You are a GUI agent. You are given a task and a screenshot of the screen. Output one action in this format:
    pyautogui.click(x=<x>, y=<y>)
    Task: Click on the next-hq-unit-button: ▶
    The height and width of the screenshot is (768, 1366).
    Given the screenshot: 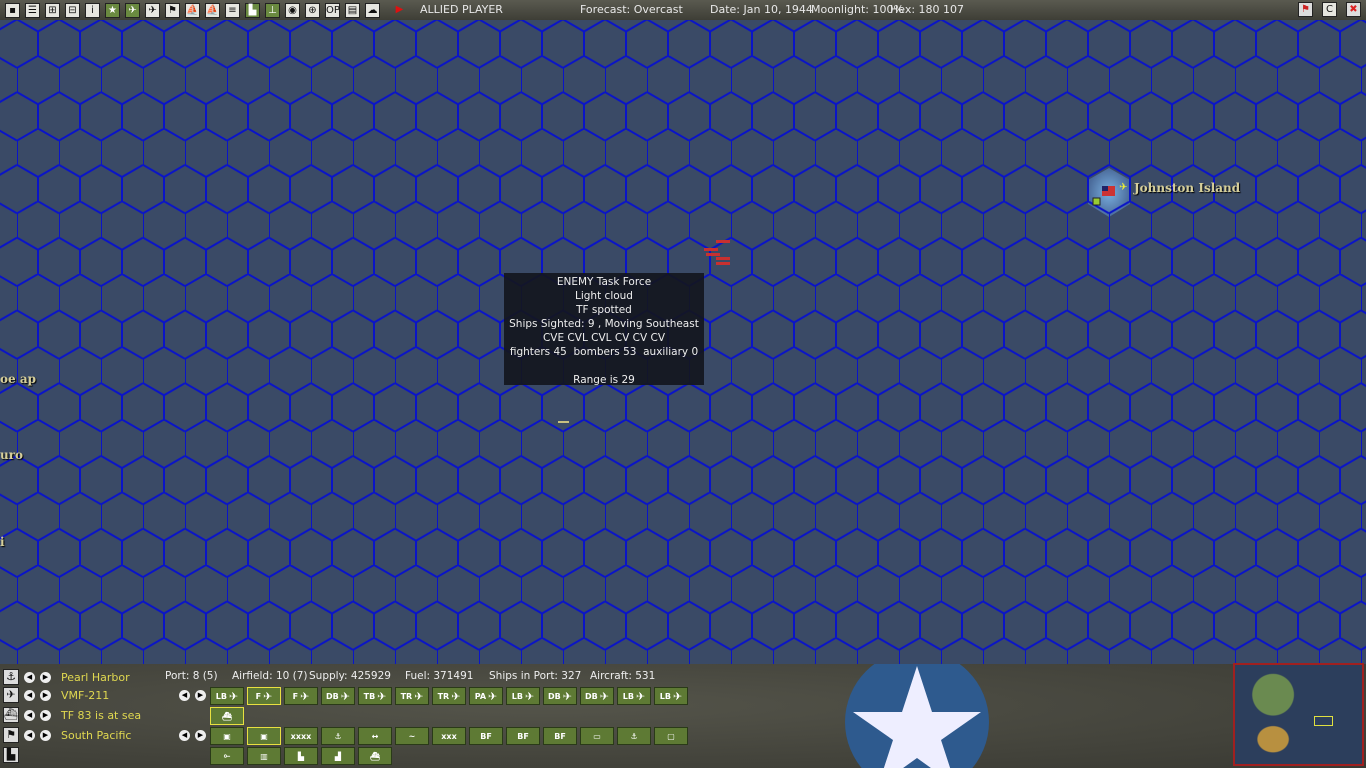 What is the action you would take?
    pyautogui.click(x=200, y=735)
    